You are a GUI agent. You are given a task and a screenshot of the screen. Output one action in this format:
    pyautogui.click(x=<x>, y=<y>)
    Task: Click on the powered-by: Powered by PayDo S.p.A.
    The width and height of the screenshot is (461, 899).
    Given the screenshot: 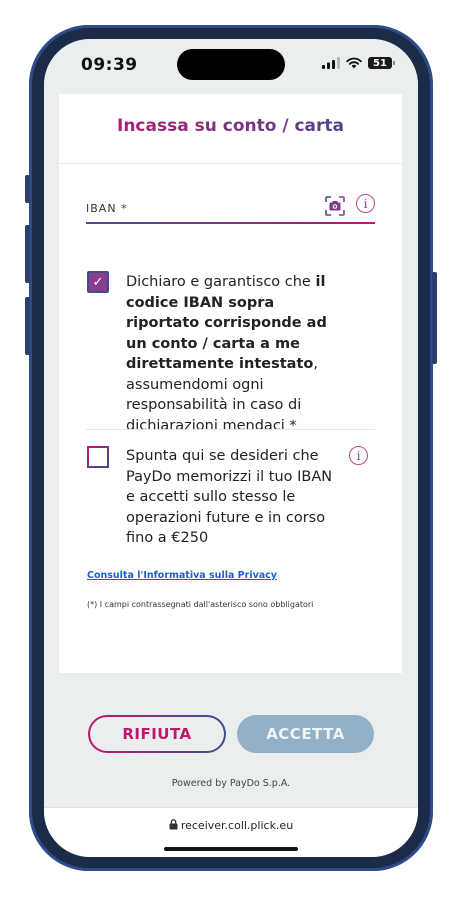 What is the action you would take?
    pyautogui.click(x=231, y=783)
    